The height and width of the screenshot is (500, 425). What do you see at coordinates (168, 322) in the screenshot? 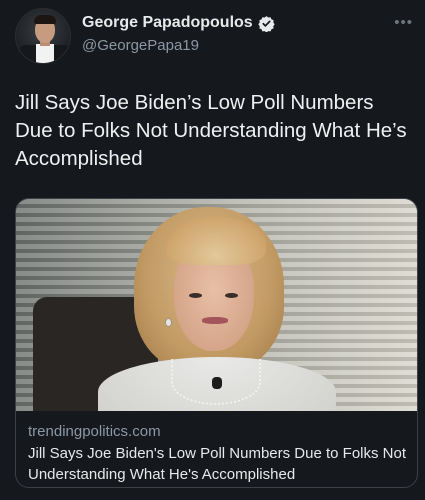
I see `earring-shape` at bounding box center [168, 322].